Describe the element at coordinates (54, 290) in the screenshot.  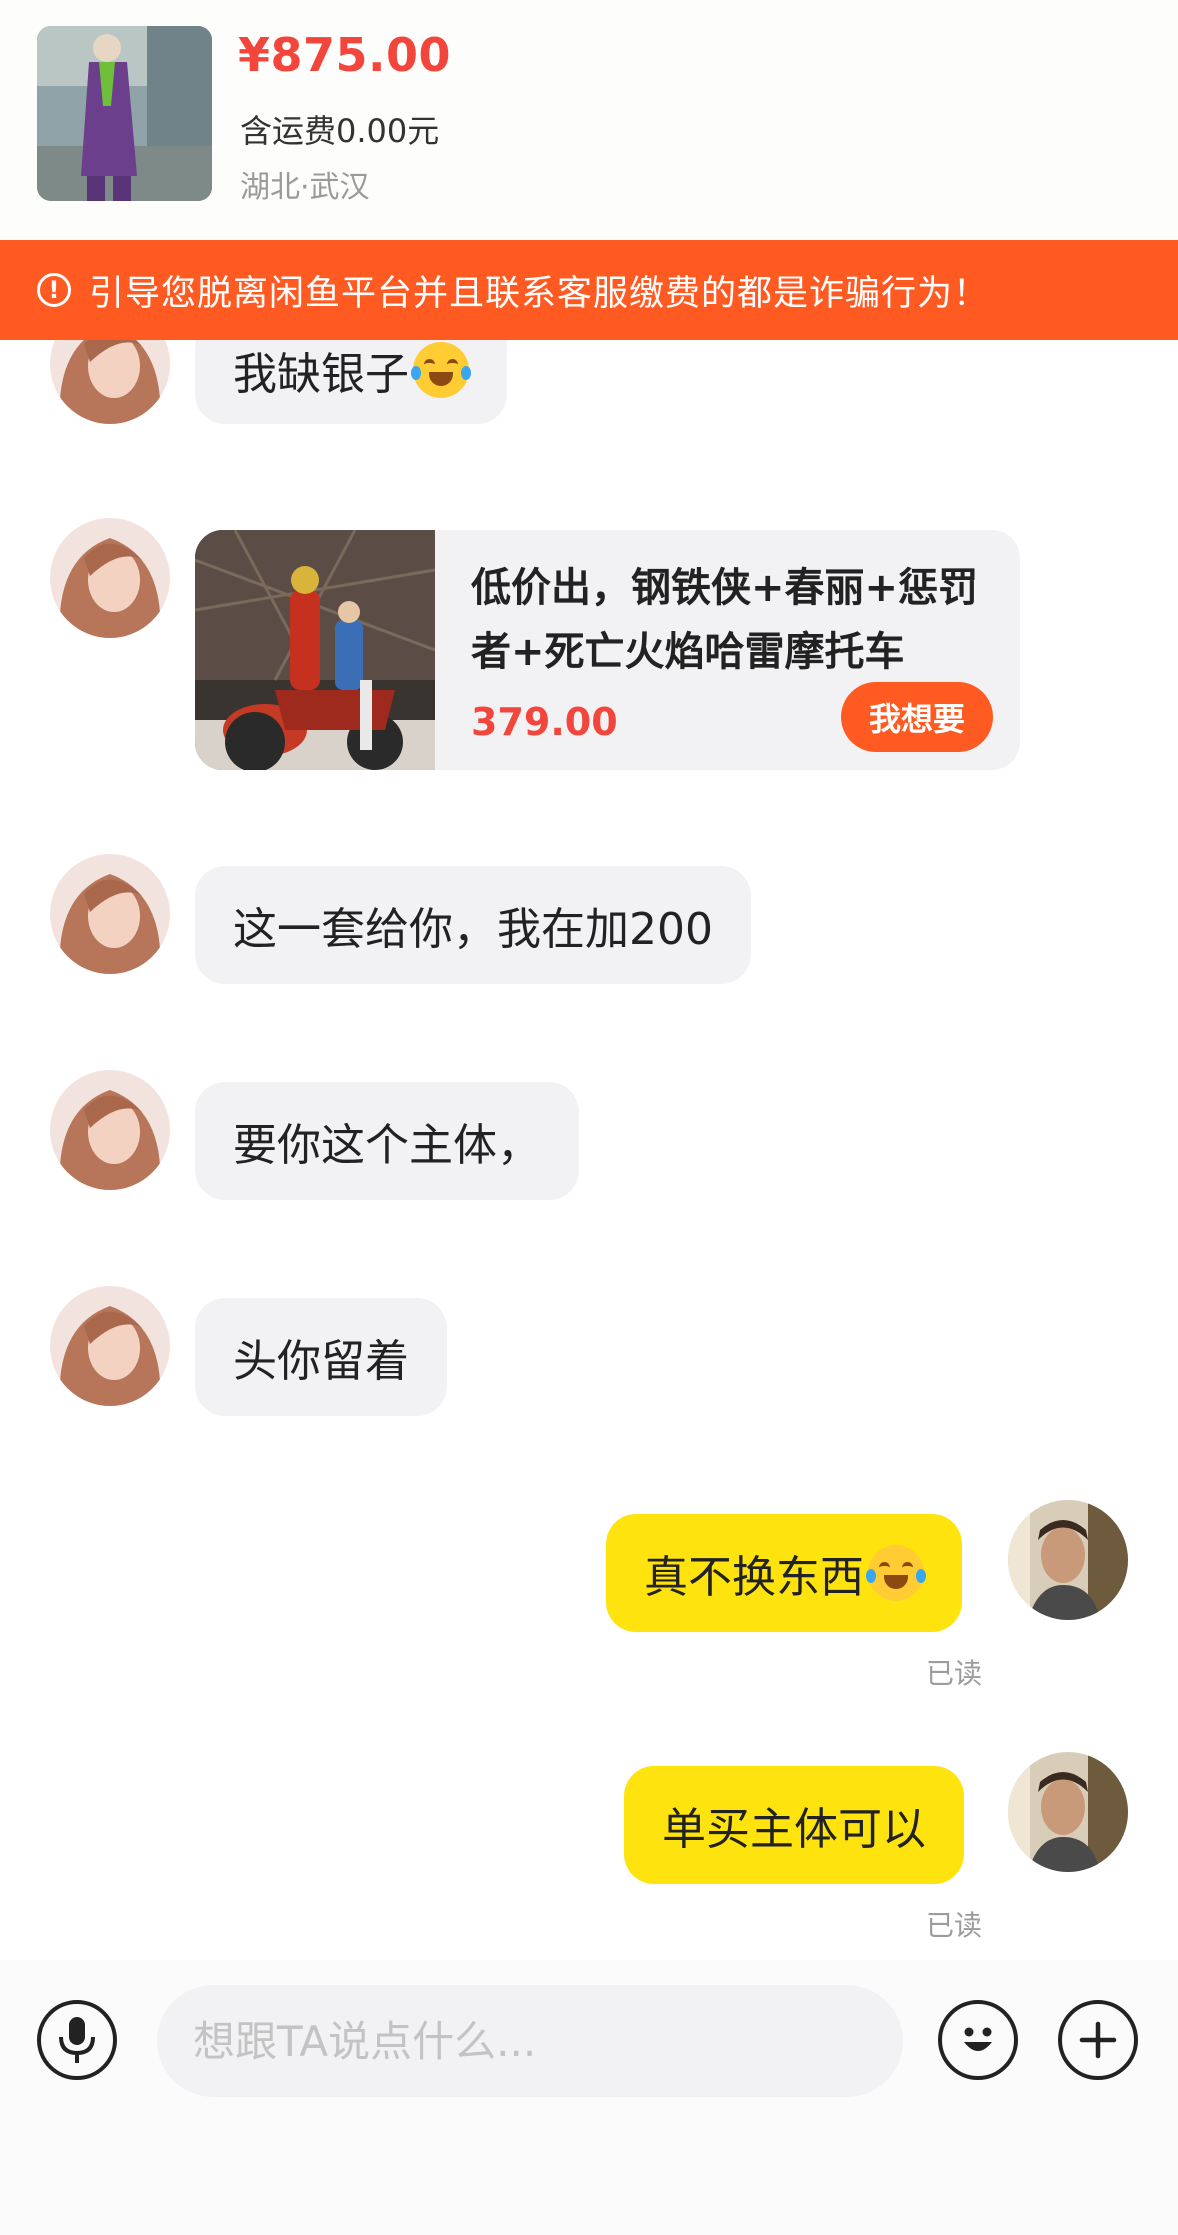
I see `exclamation-circle-icon: !` at that location.